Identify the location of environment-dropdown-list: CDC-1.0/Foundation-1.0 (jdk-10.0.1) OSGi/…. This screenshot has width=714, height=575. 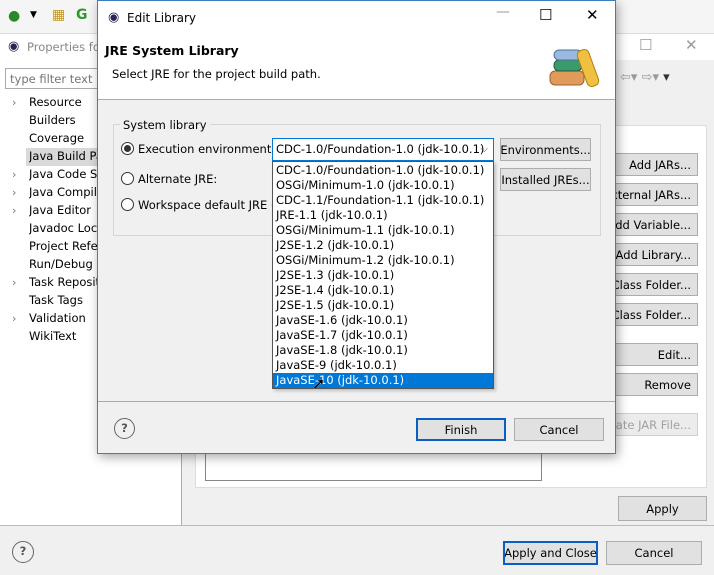
(383, 275).